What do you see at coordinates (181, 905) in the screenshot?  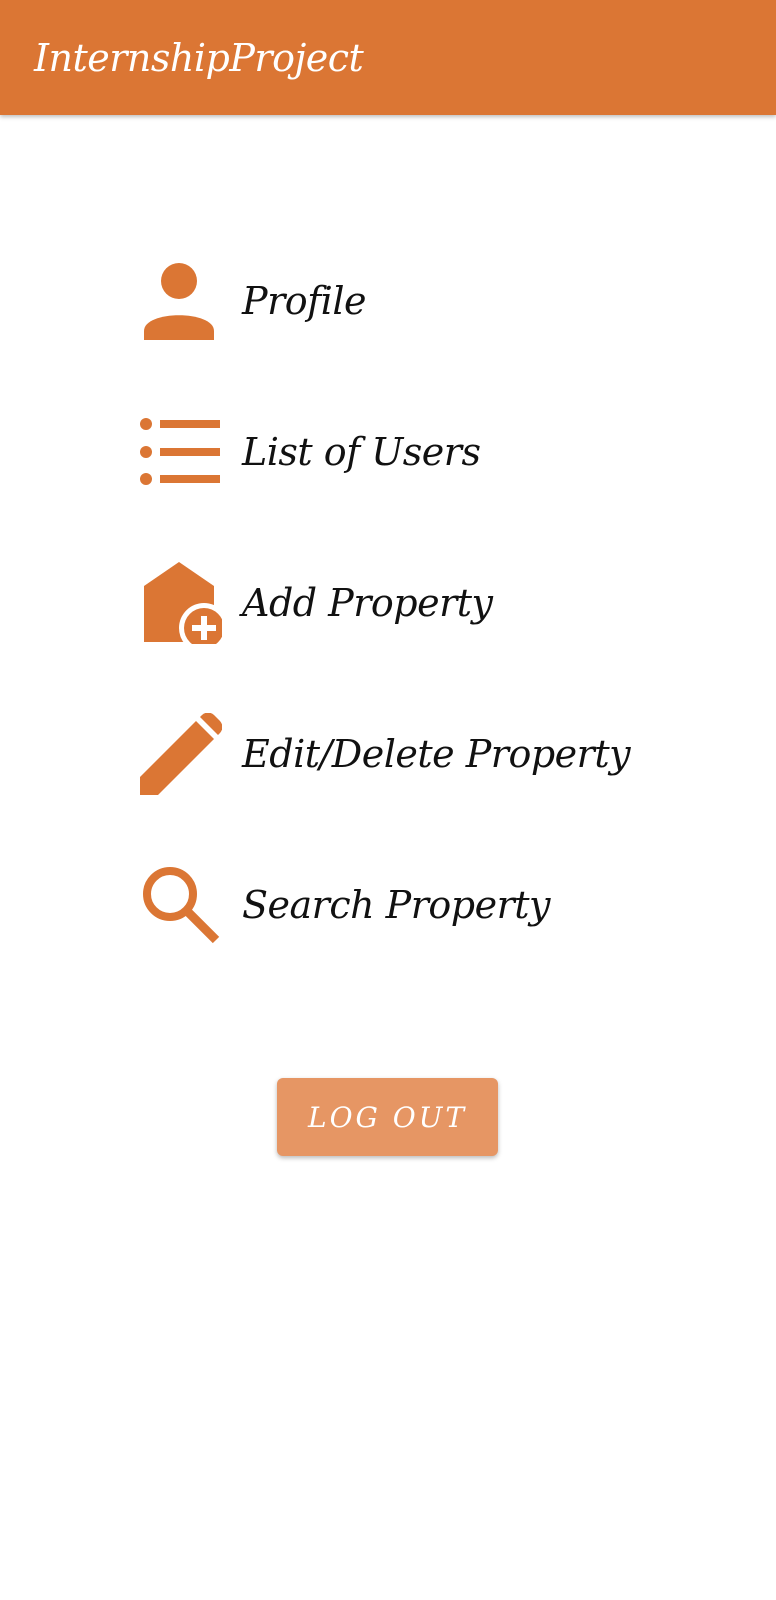 I see `search-icon` at bounding box center [181, 905].